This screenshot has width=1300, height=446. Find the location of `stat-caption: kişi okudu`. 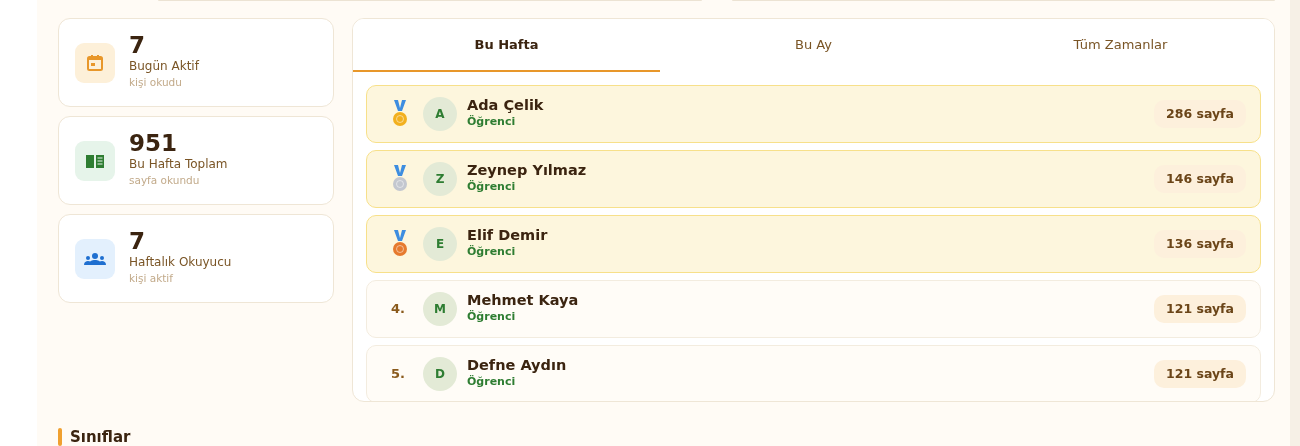

stat-caption: kişi okudu is located at coordinates (156, 82).